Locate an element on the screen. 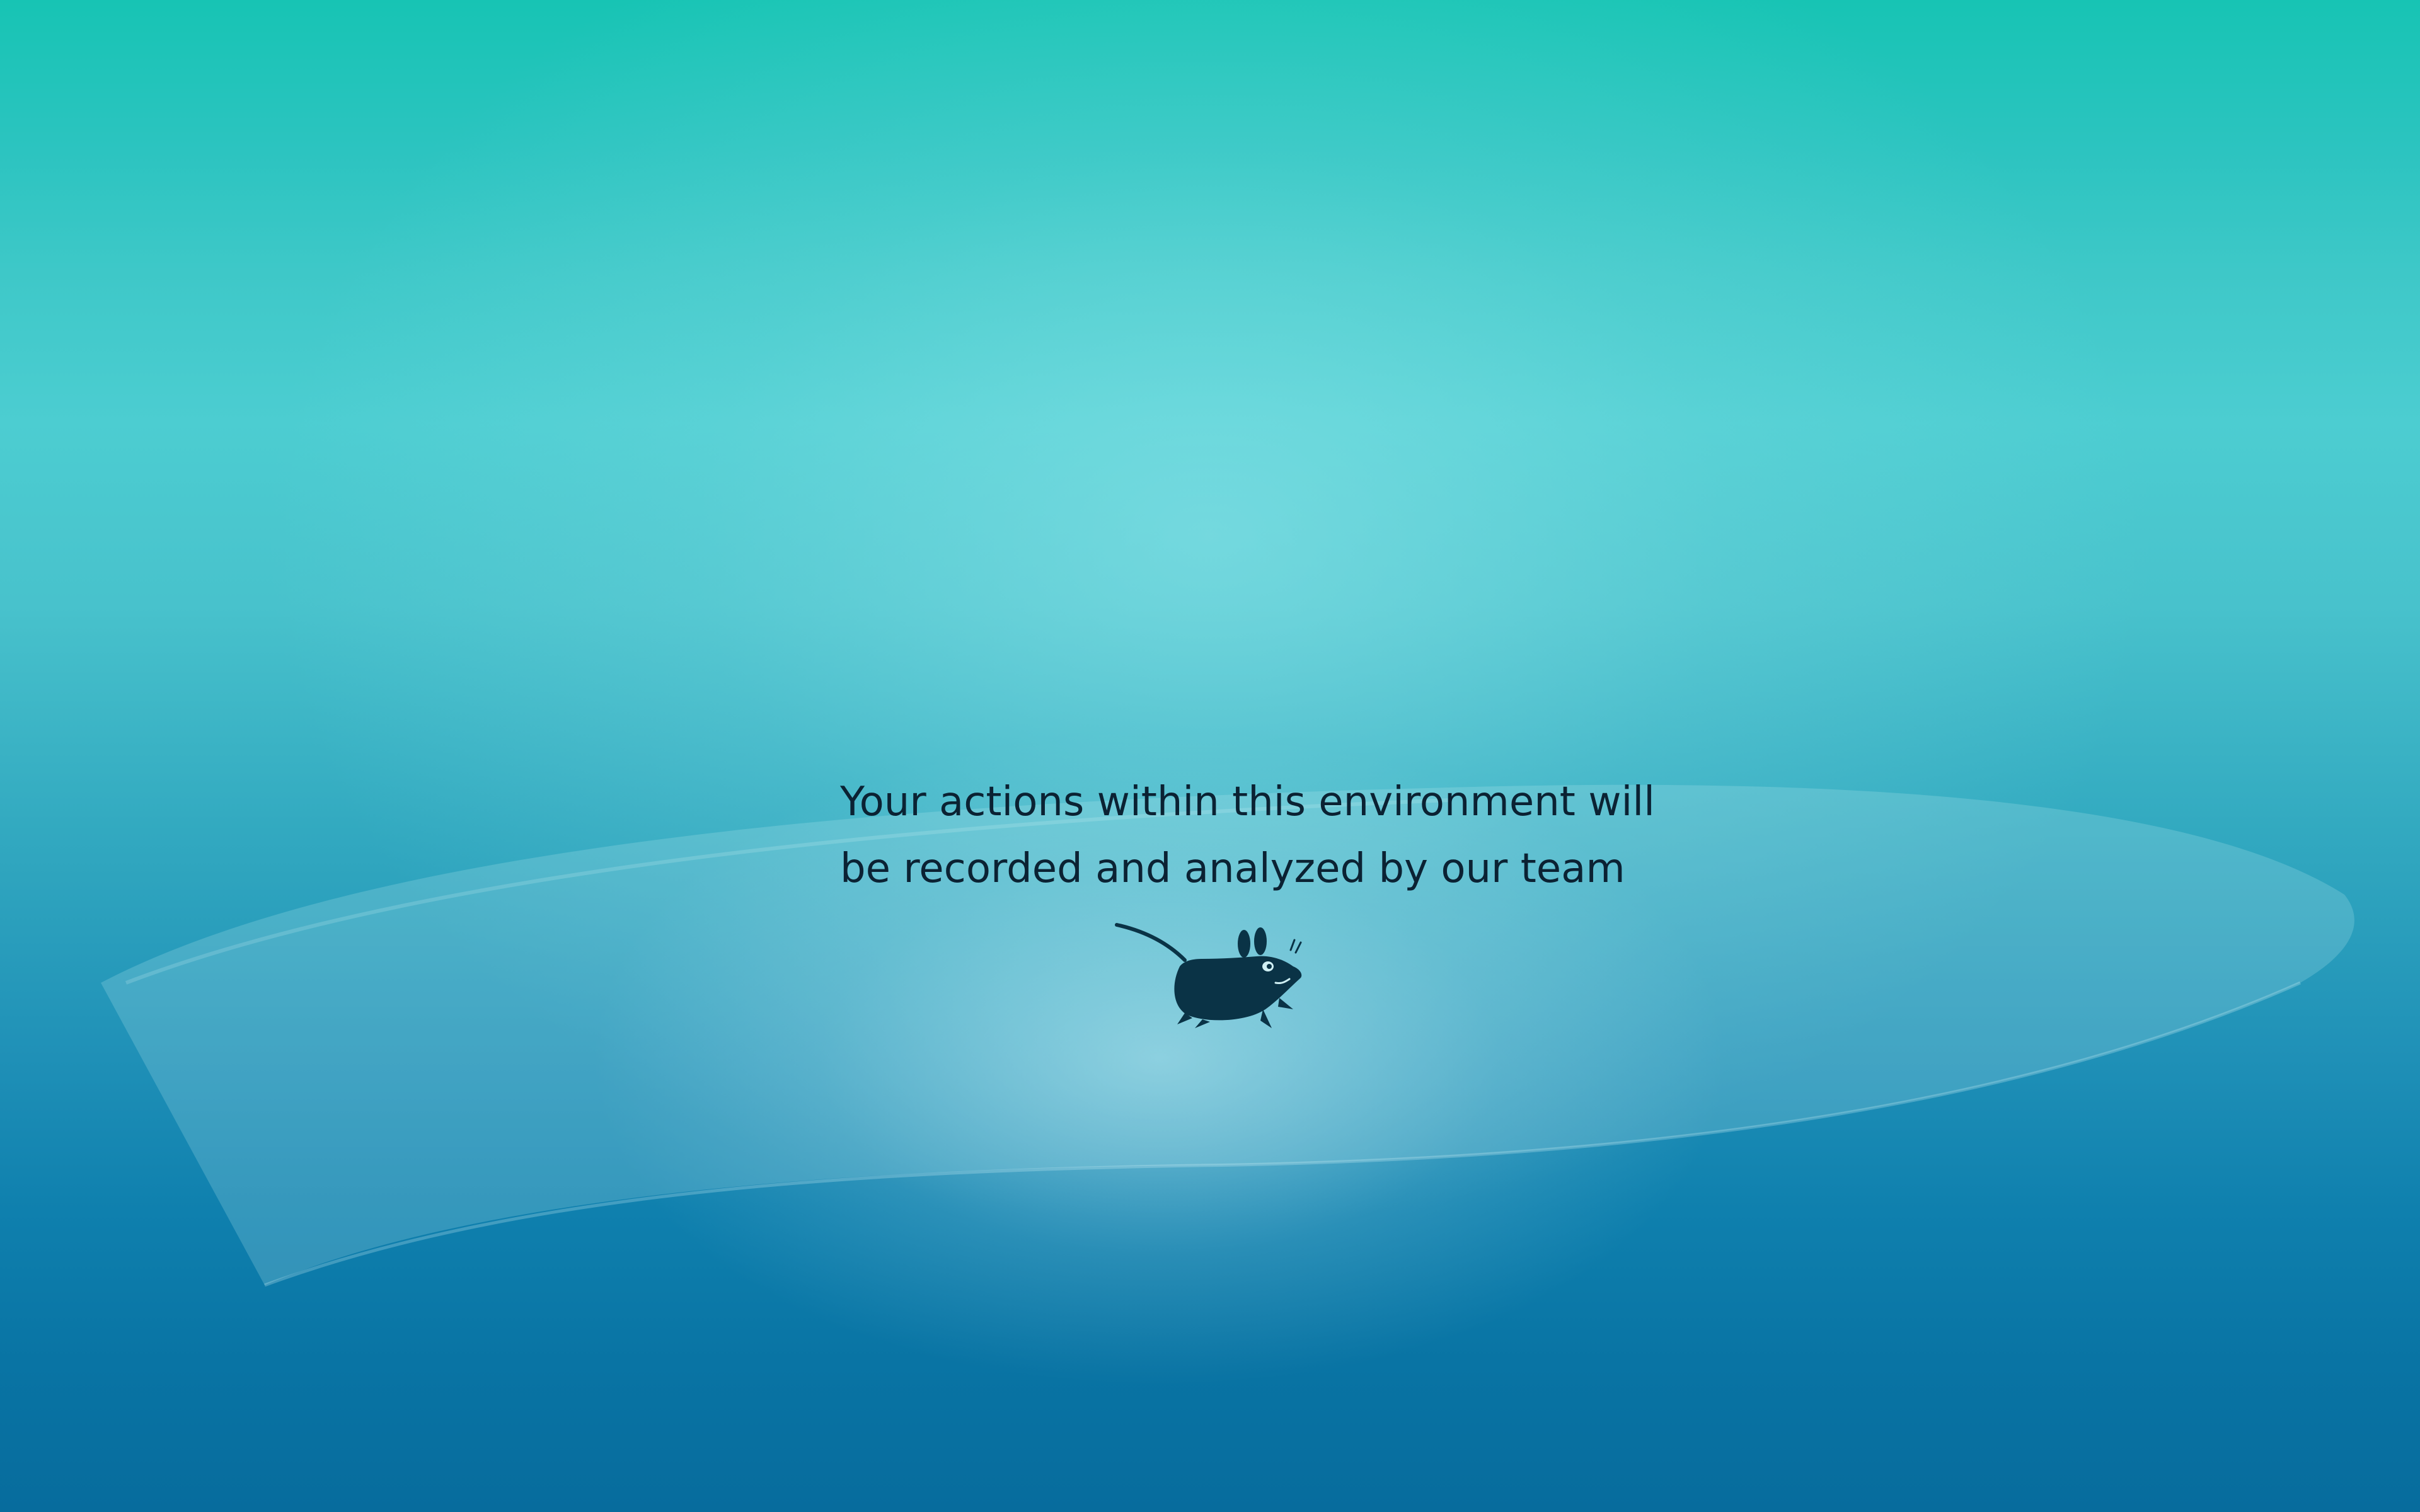 The width and height of the screenshot is (2420, 1512). notice-line-2: be recorded and analyzed by our team is located at coordinates (1232, 868).